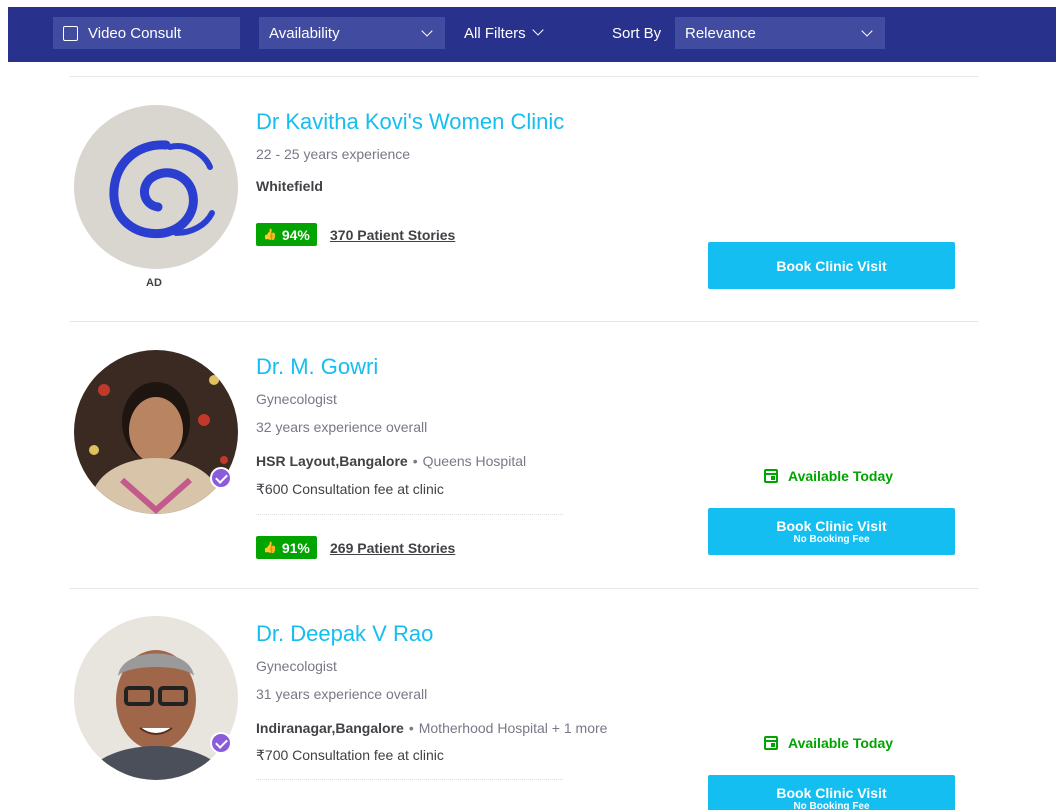  Describe the element at coordinates (410, 122) in the screenshot. I see `clinic-name: Dr Kavitha Kovi's Women Clinic` at that location.